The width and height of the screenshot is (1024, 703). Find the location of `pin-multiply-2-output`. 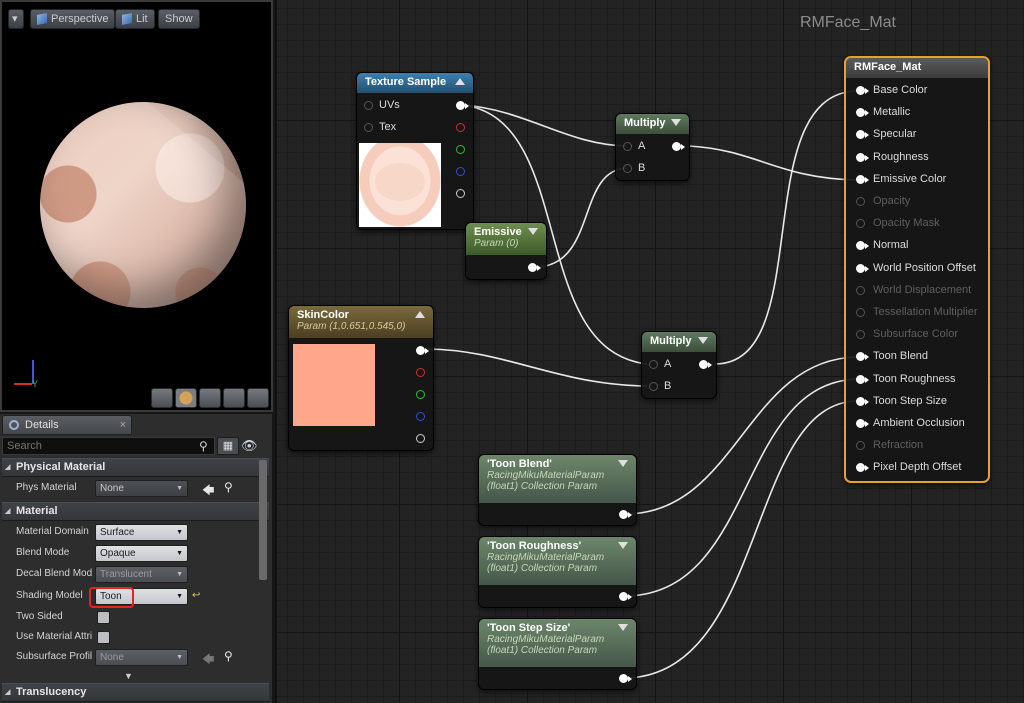

pin-multiply-2-output is located at coordinates (705, 364).